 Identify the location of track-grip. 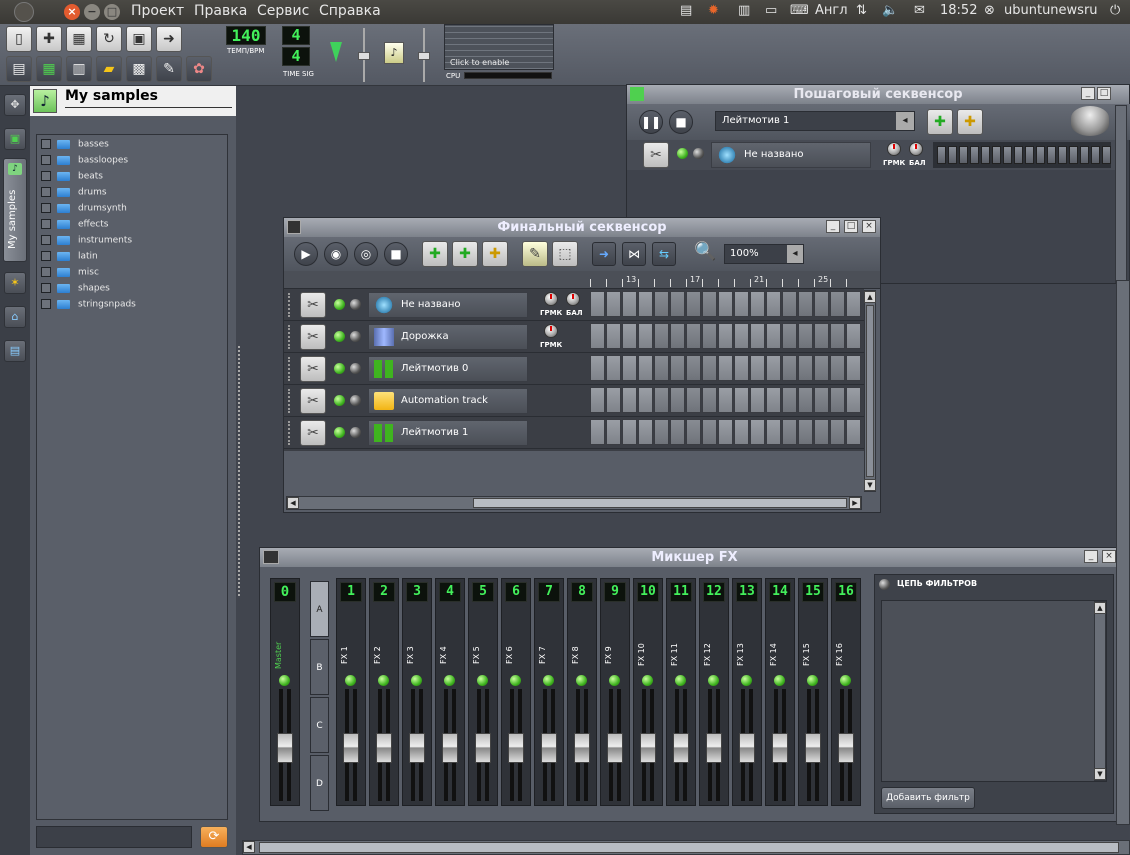
(292, 305).